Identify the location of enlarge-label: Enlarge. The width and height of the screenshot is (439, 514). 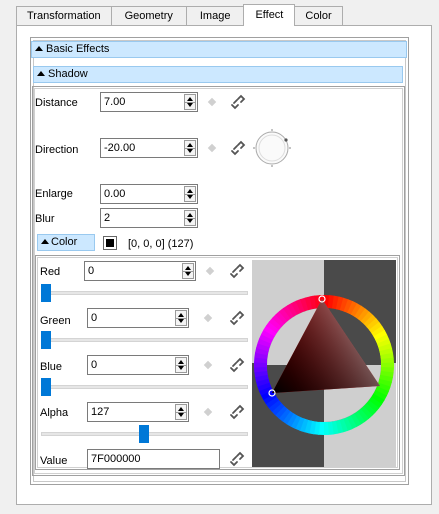
(54, 194).